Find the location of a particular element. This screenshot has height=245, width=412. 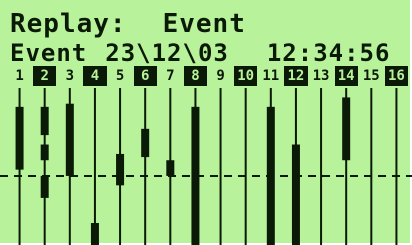

channel-number-strip: 1 2 3 4 5 6 7 8 9 10 11 12 13 14 15 16 is located at coordinates (209, 77).